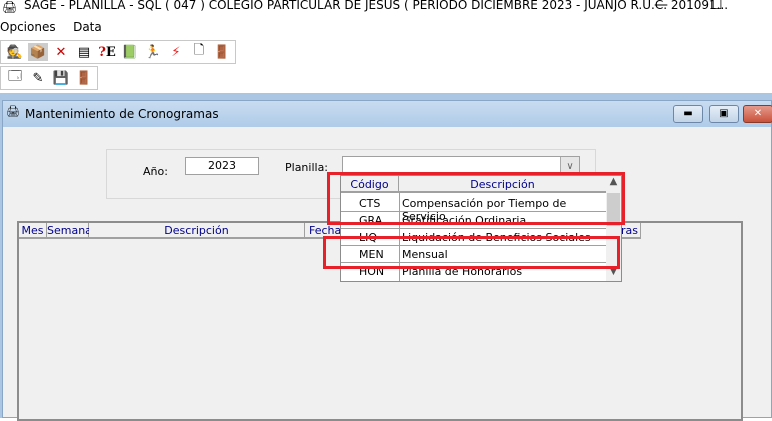 This screenshot has width=772, height=421. I want to click on user-icon: 🕵, so click(15, 52).